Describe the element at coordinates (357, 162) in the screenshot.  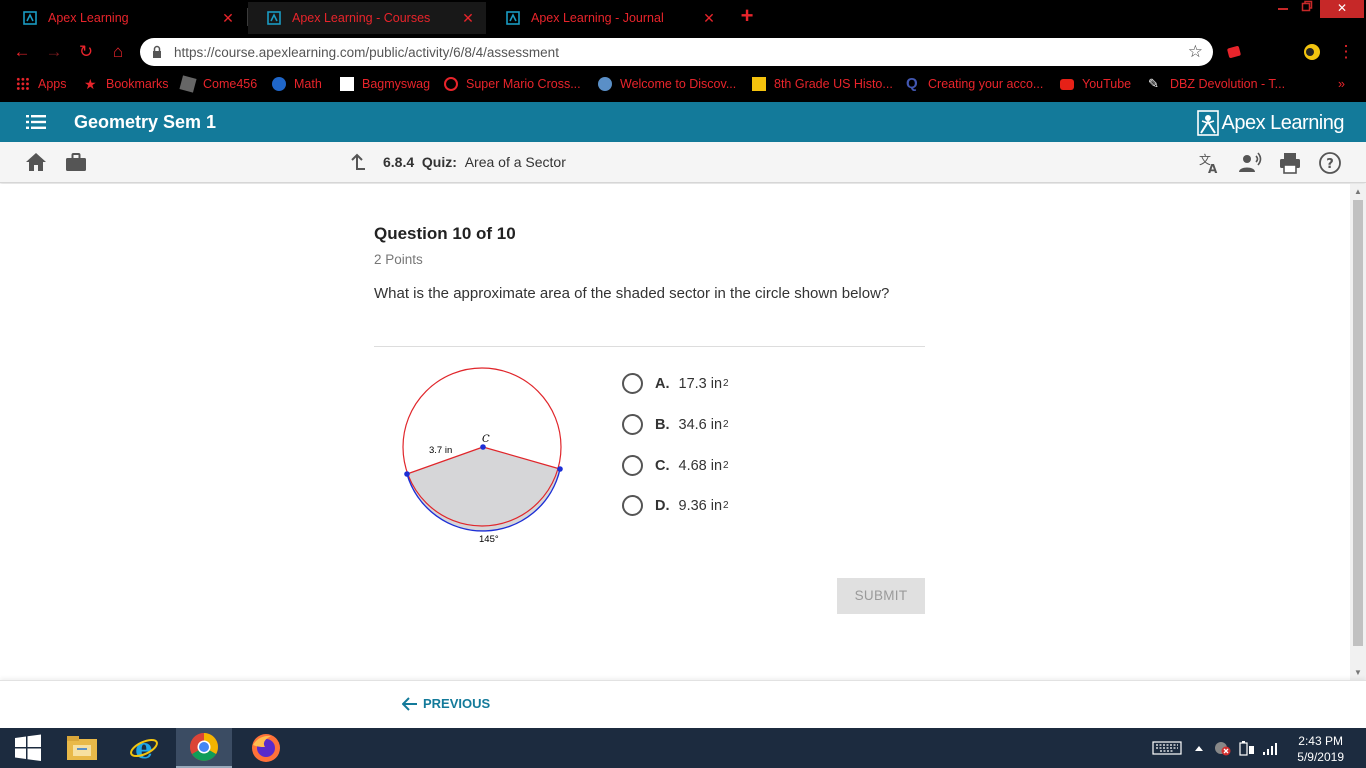
I see `up-level-icon` at that location.